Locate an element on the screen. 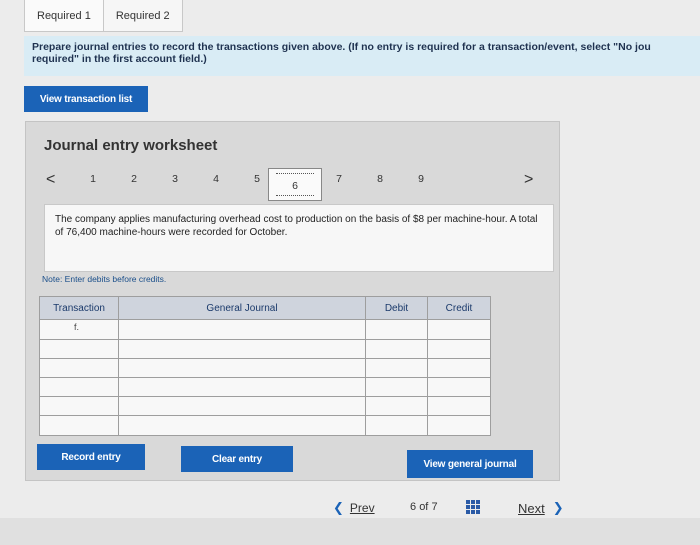 The width and height of the screenshot is (700, 545). col-header-general-journal: General Journal is located at coordinates (242, 308).